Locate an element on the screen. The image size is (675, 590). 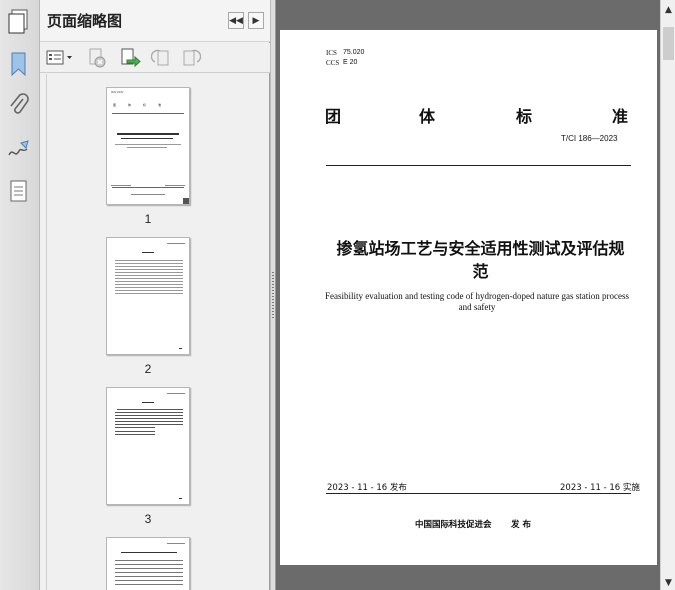
standard-type-char-3: 标 is located at coordinates (524, 116).